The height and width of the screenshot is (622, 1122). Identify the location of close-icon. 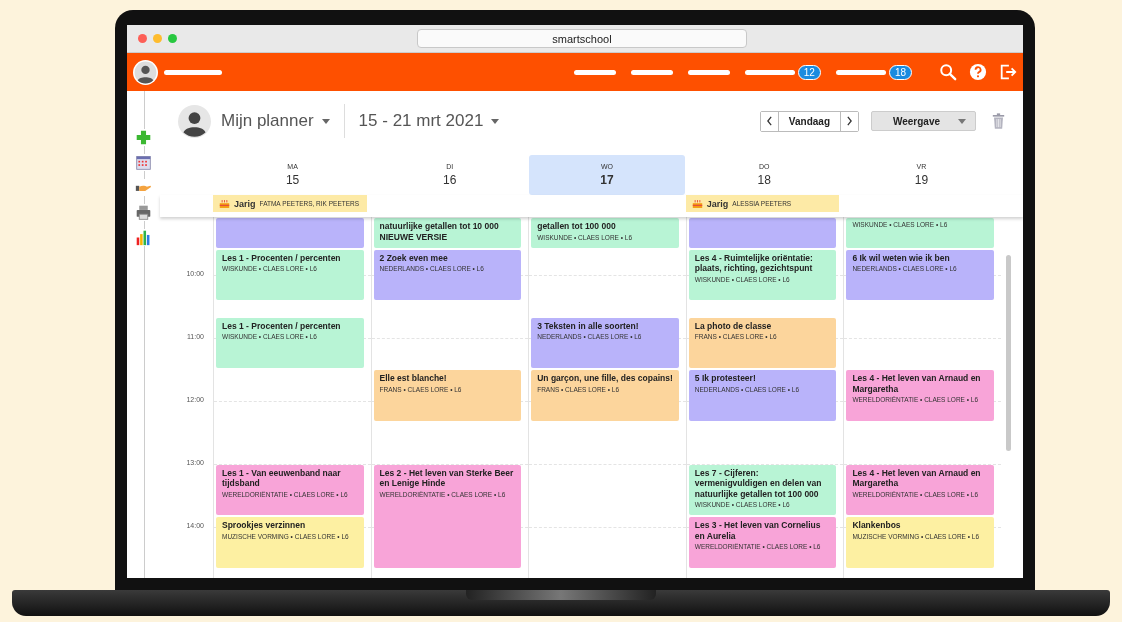
(142, 38).